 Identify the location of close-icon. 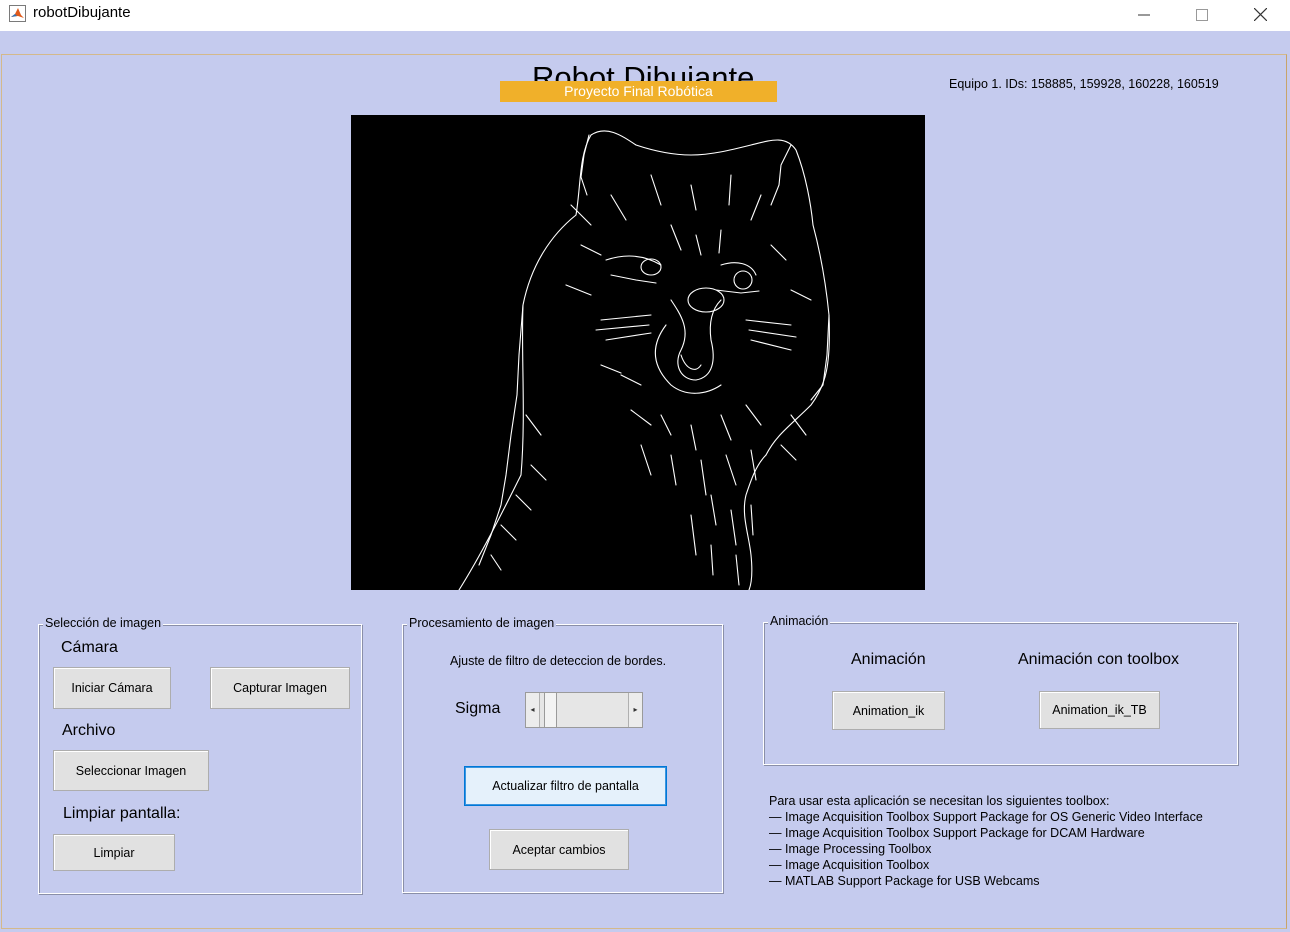
(1260, 14).